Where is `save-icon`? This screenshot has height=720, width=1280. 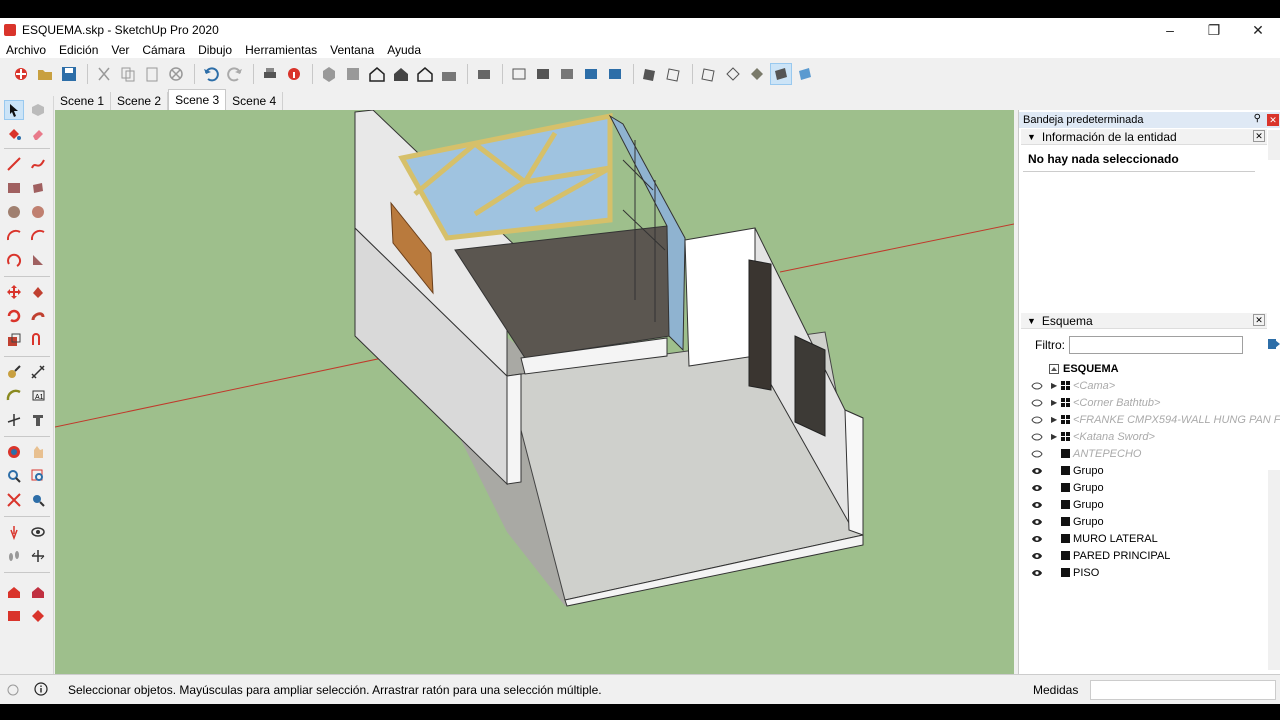
save-icon is located at coordinates (69, 74).